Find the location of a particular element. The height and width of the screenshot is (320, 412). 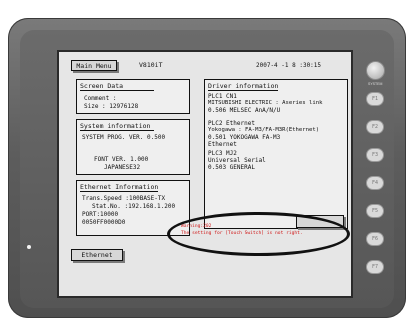

font-name: JAPANESE32 is located at coordinates (122, 167).